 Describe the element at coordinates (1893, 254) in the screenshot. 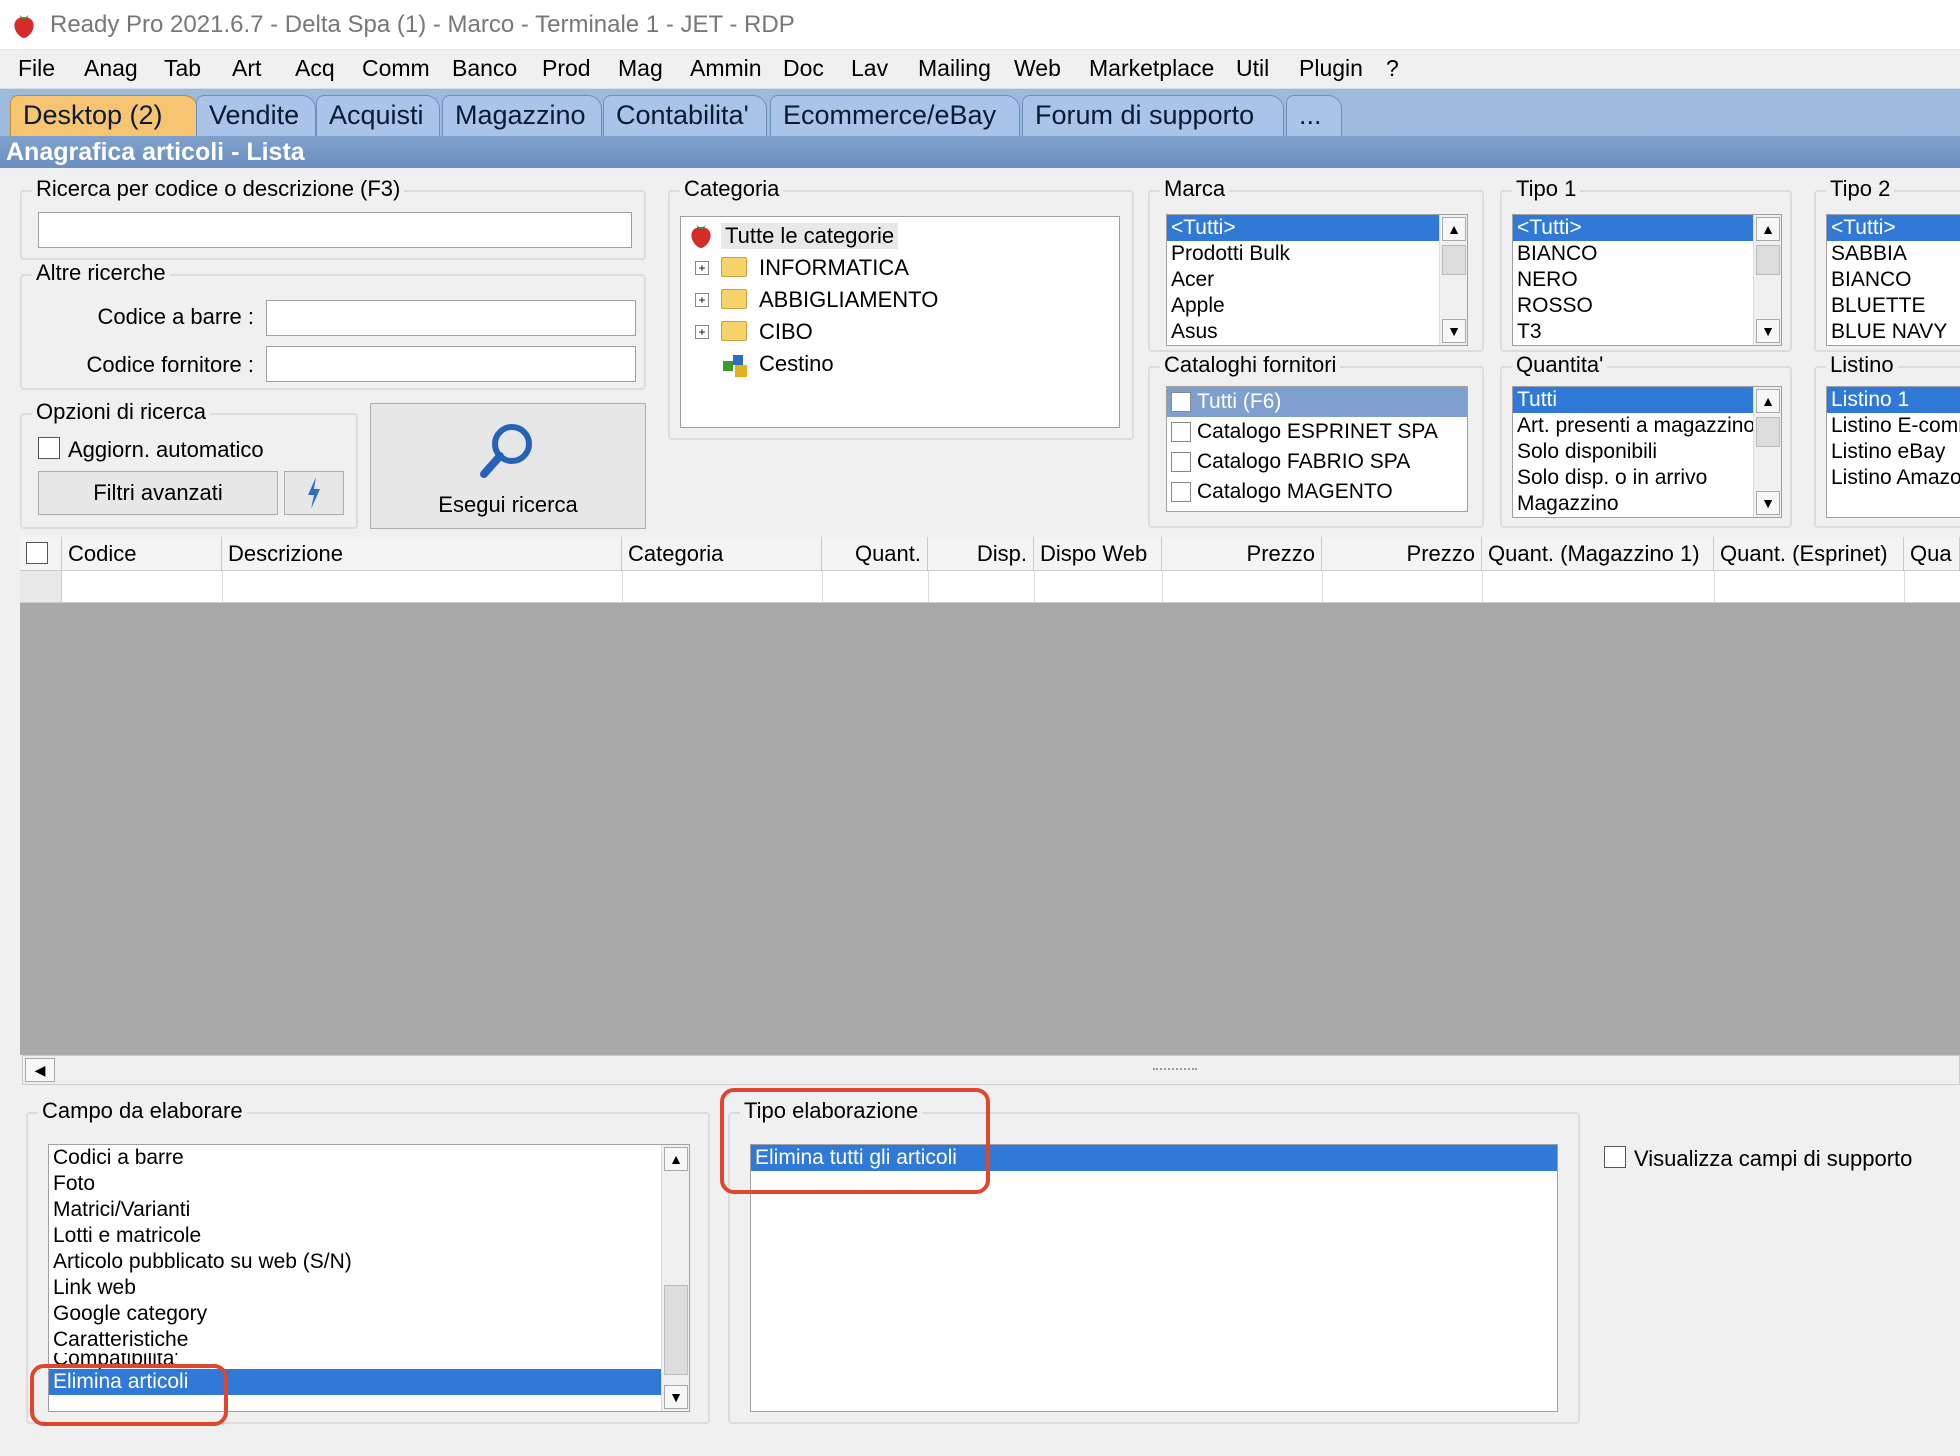

I see `list-item: SABBIA` at that location.